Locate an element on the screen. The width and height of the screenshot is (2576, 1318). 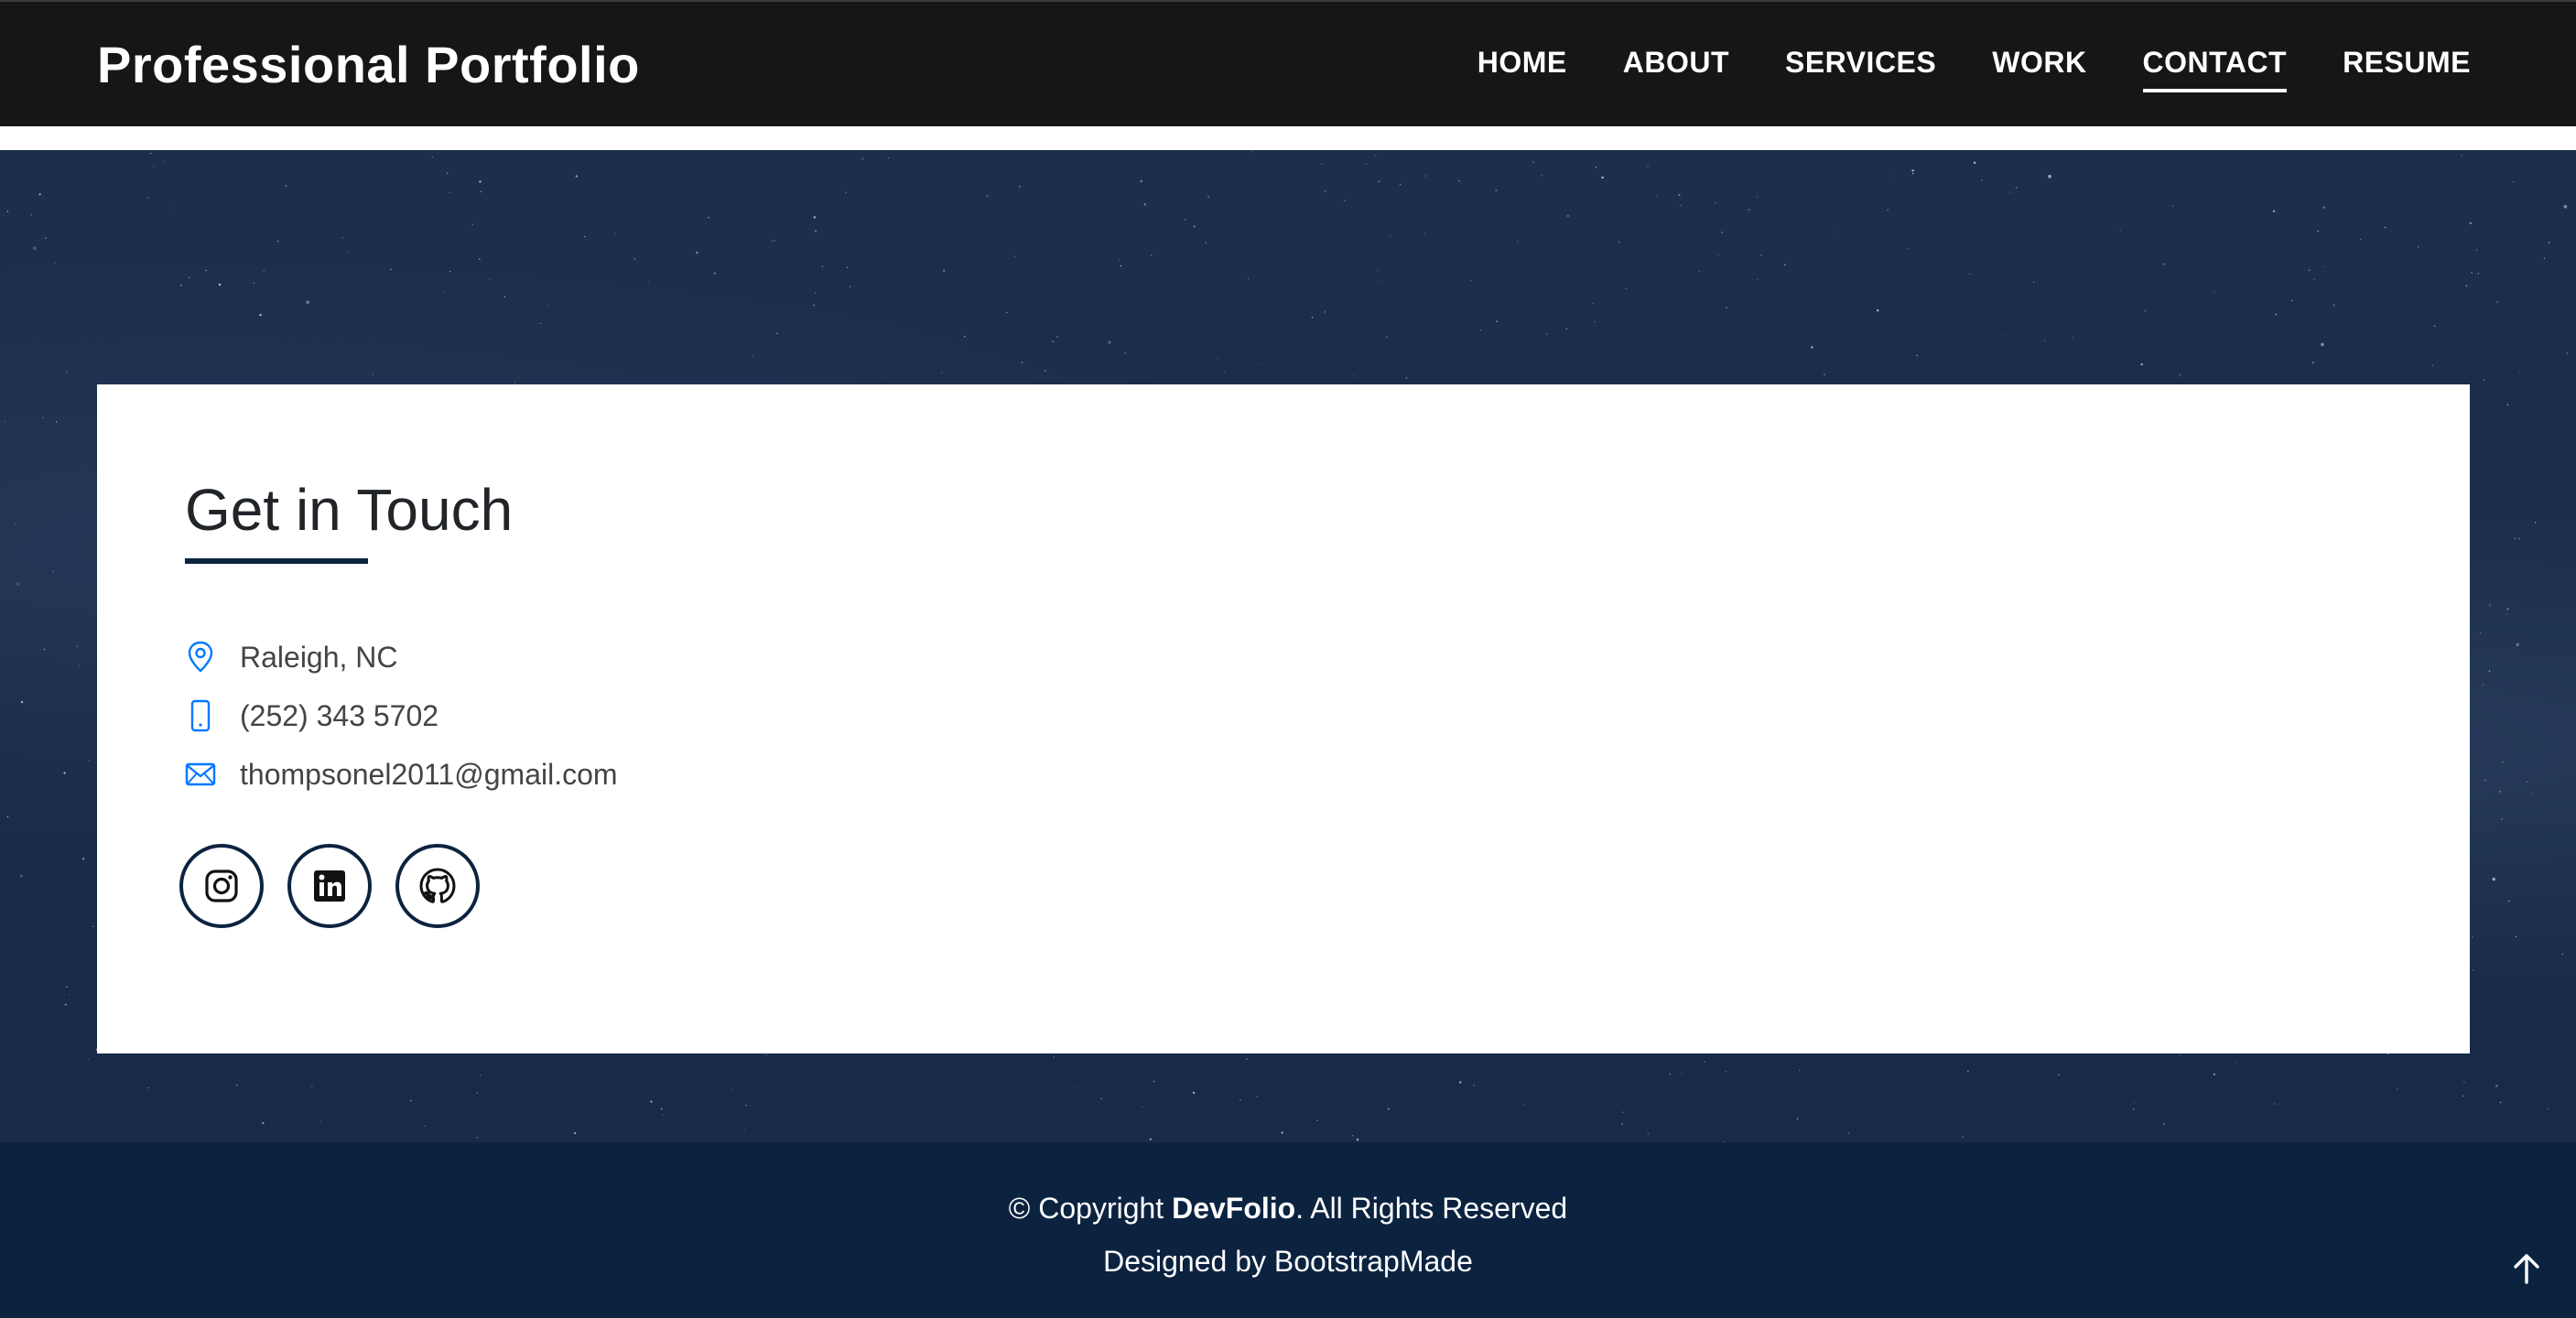
nav-work: WORK is located at coordinates (2039, 69).